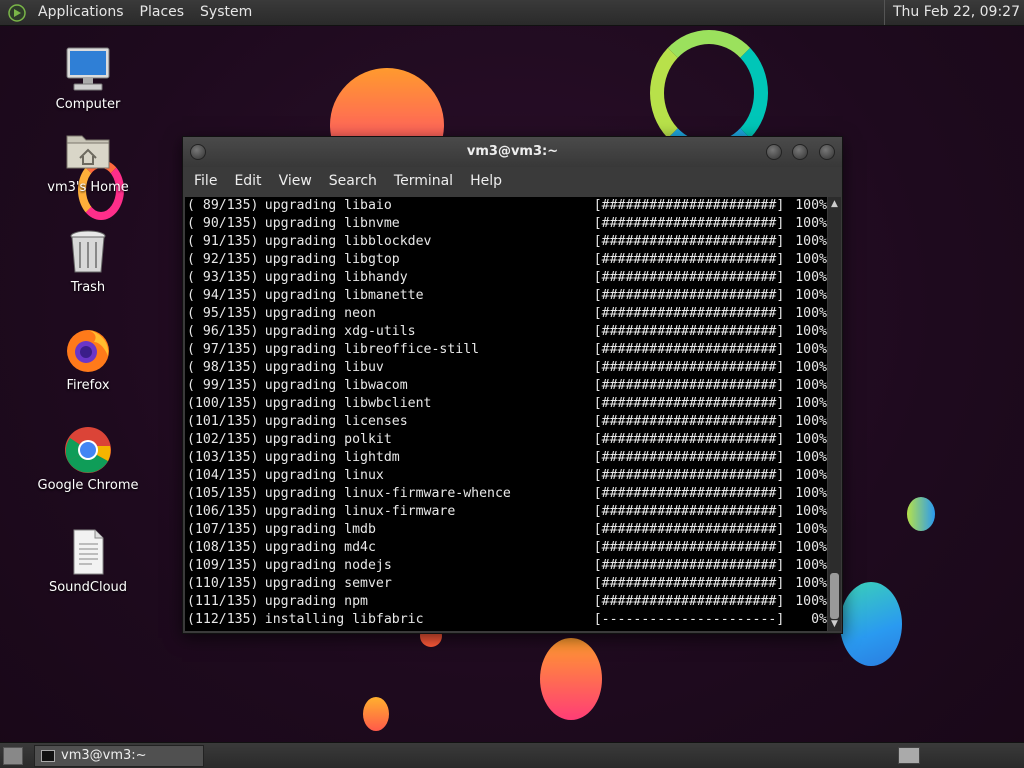 Image resolution: width=1024 pixels, height=768 pixels. Describe the element at coordinates (951, 12) in the screenshot. I see `clock: Thu Feb 22, 09:27` at that location.